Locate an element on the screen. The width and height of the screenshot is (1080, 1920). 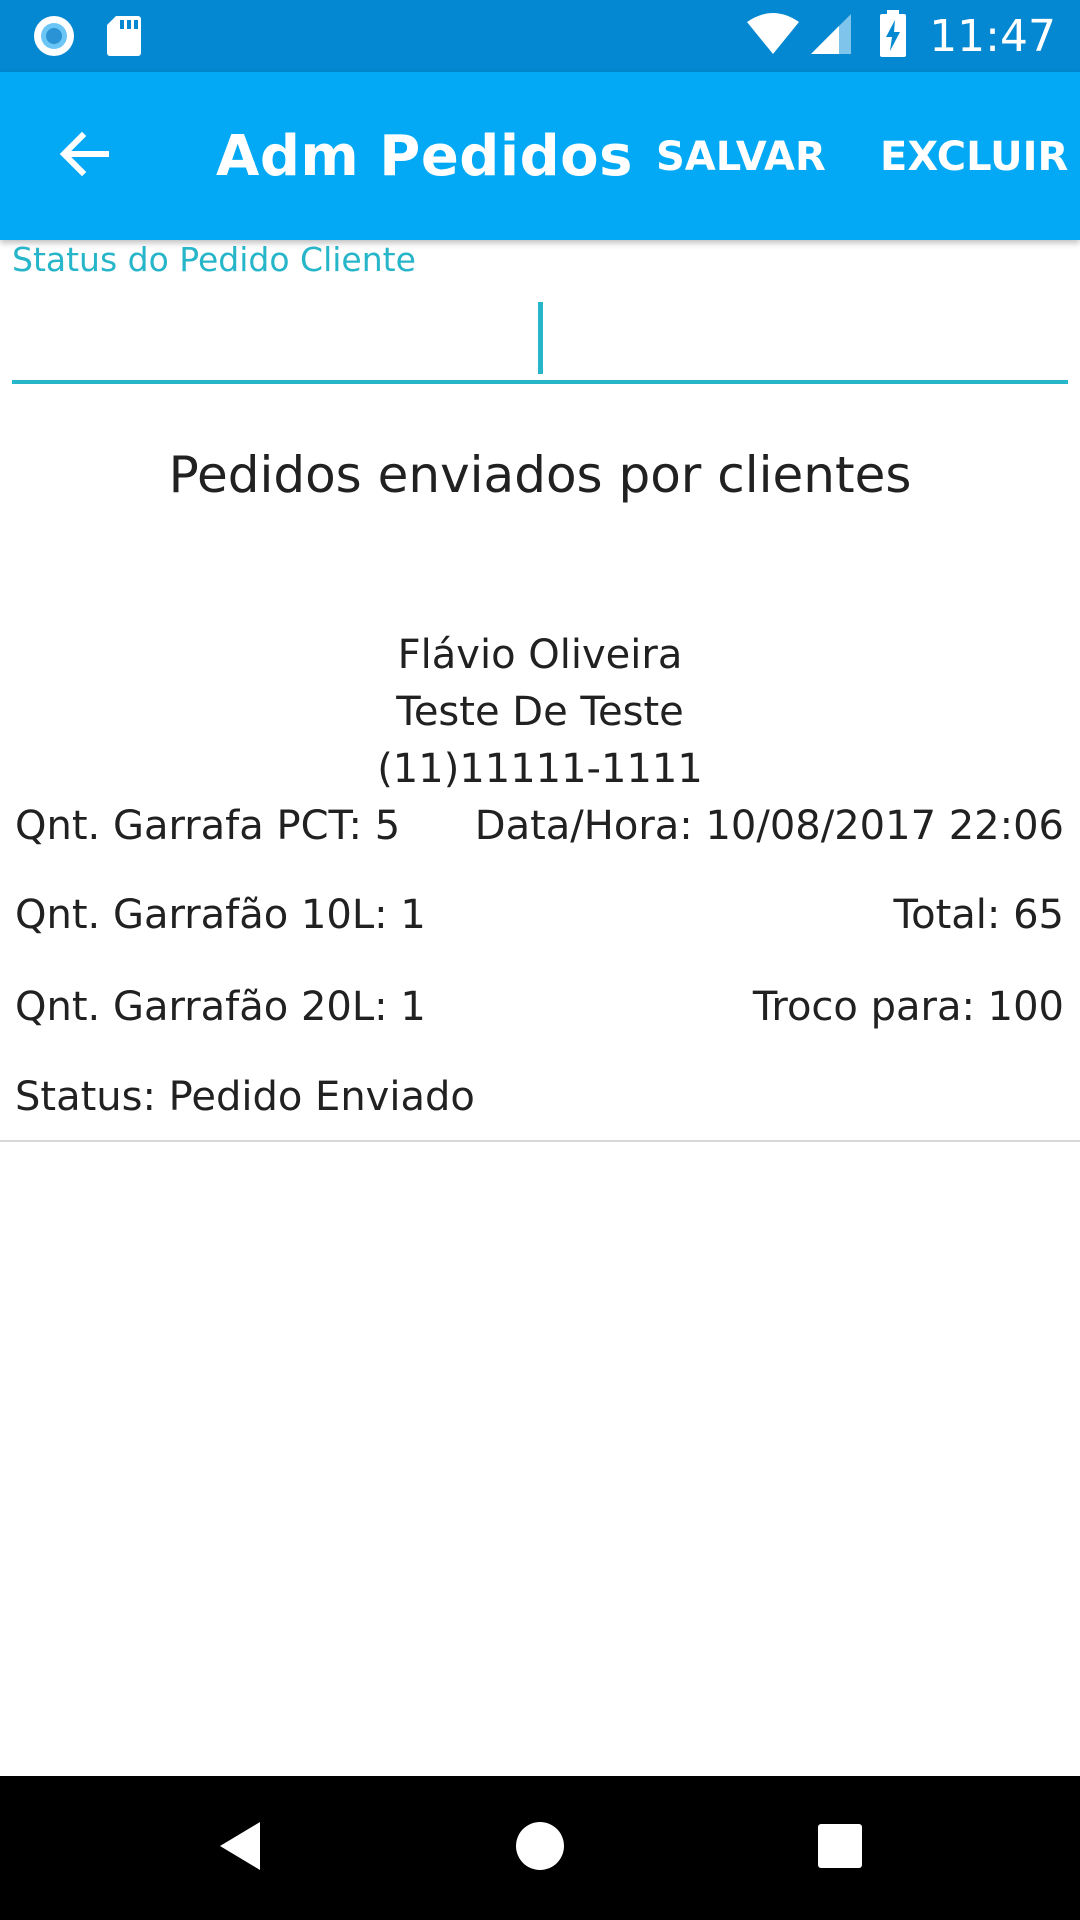
client-name: Flávio Oliveira is located at coordinates (540, 655).